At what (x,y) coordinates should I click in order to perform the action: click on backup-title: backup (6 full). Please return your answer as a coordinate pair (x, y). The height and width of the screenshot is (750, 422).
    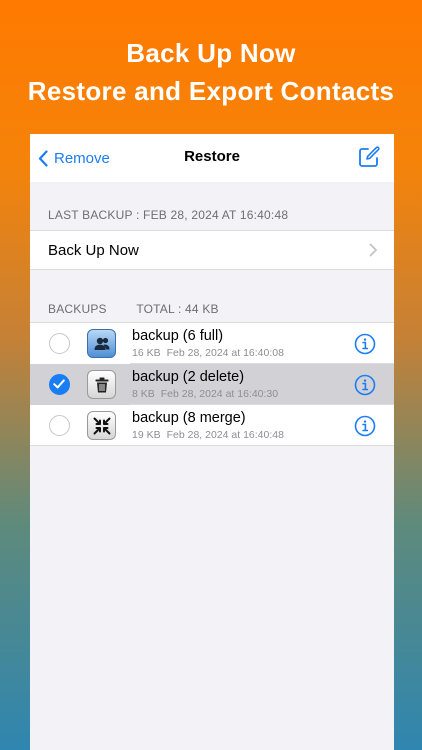
    Looking at the image, I should click on (178, 336).